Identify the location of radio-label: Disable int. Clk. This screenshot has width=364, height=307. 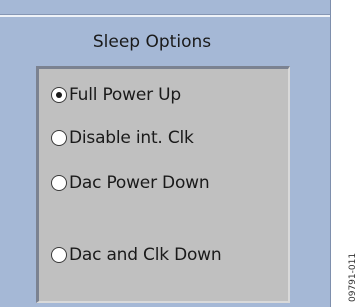
(131, 138).